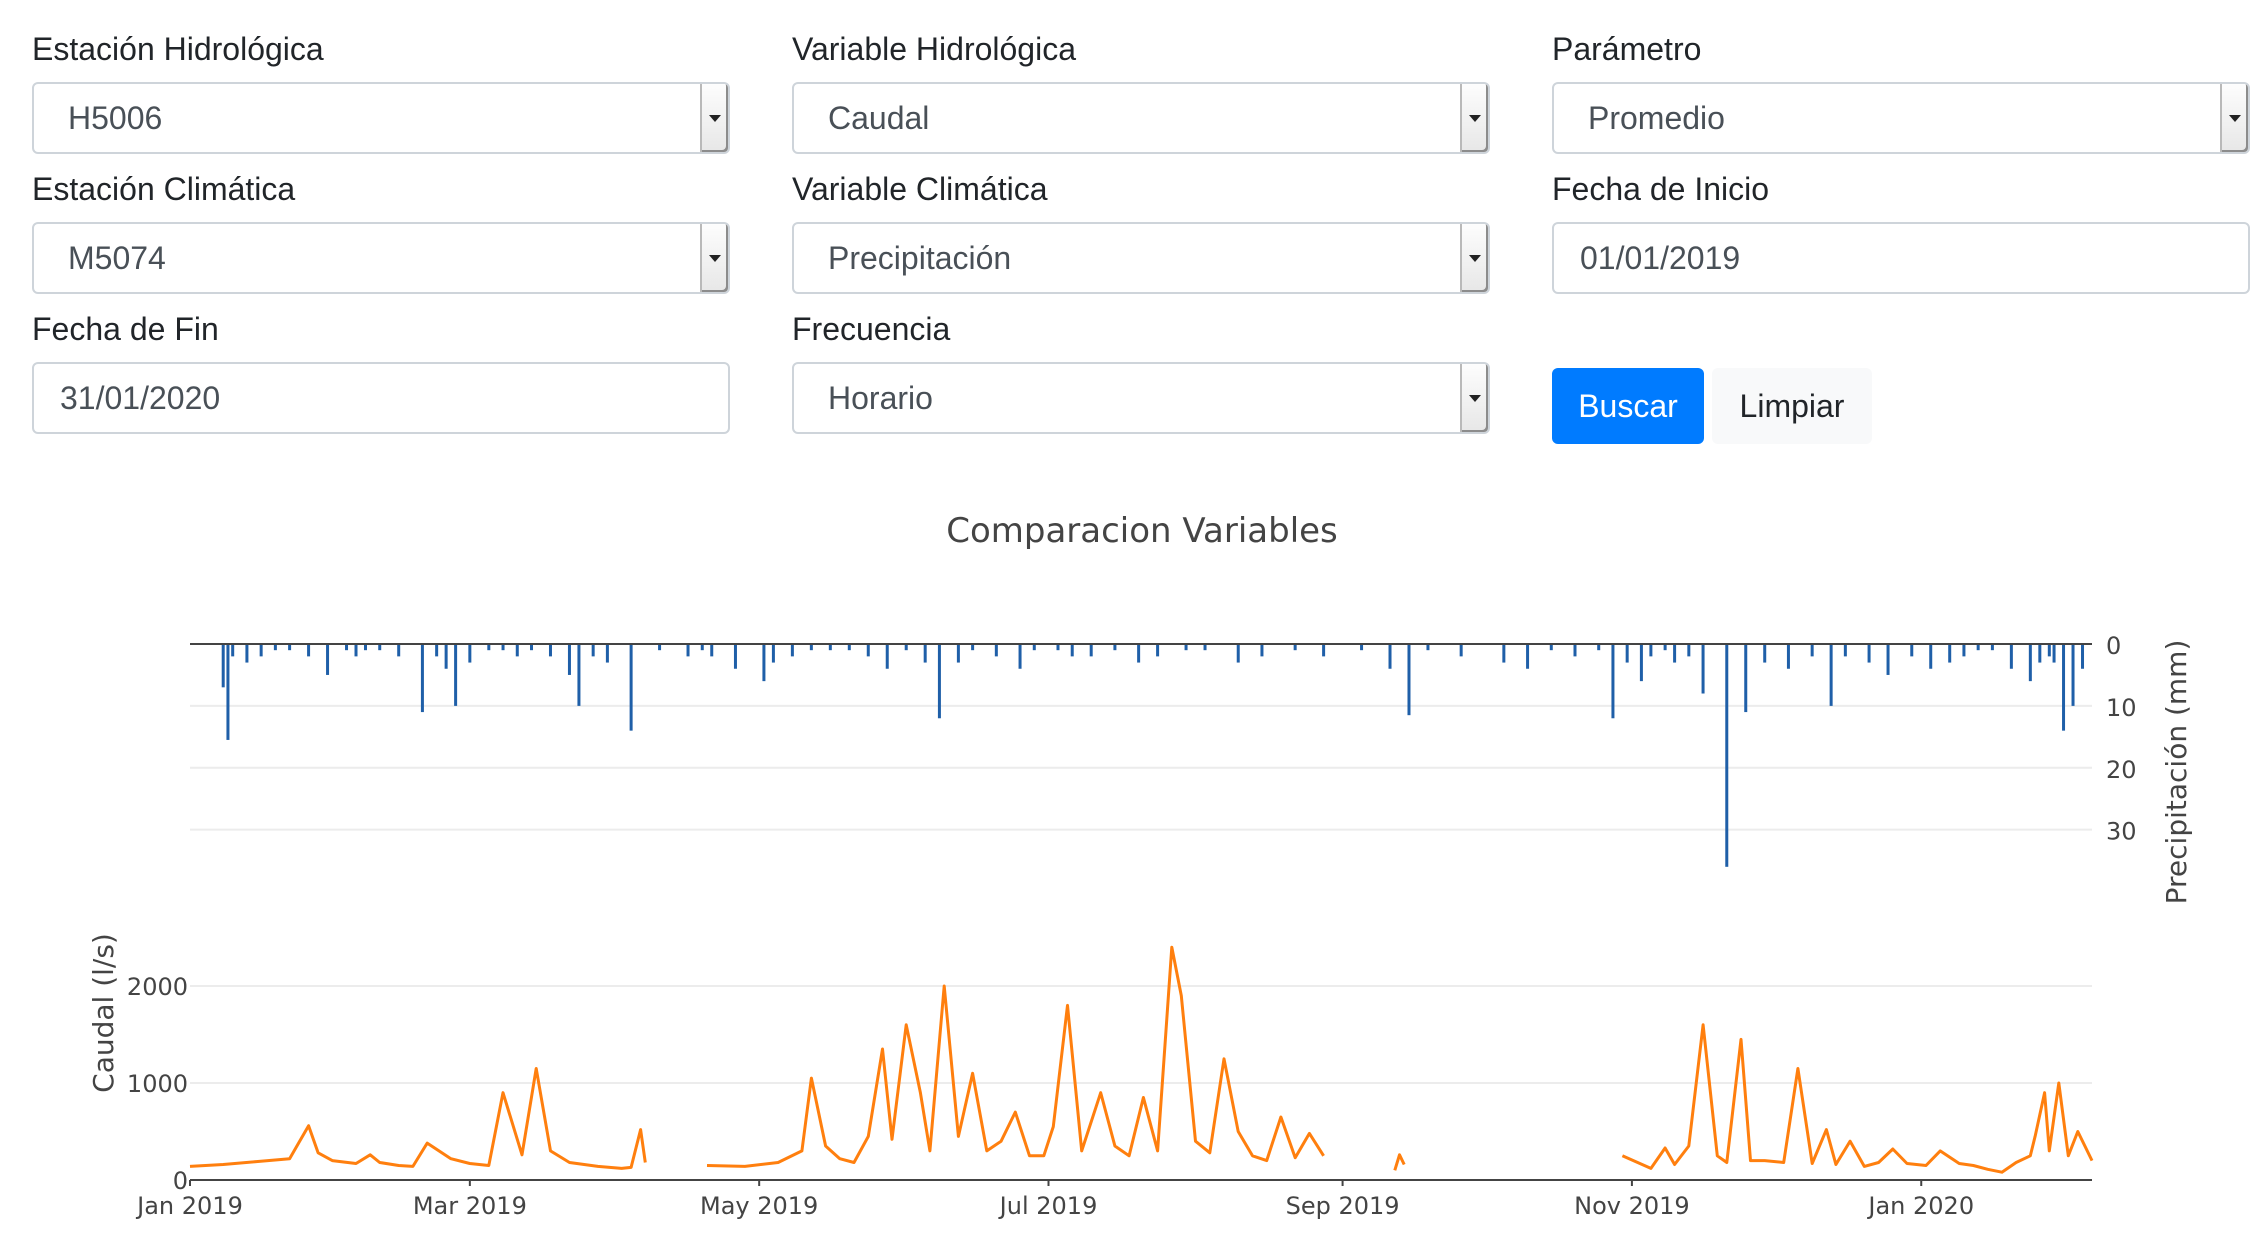 The width and height of the screenshot is (2260, 1260). I want to click on estacion-climatica-select: M5074, so click(381, 258).